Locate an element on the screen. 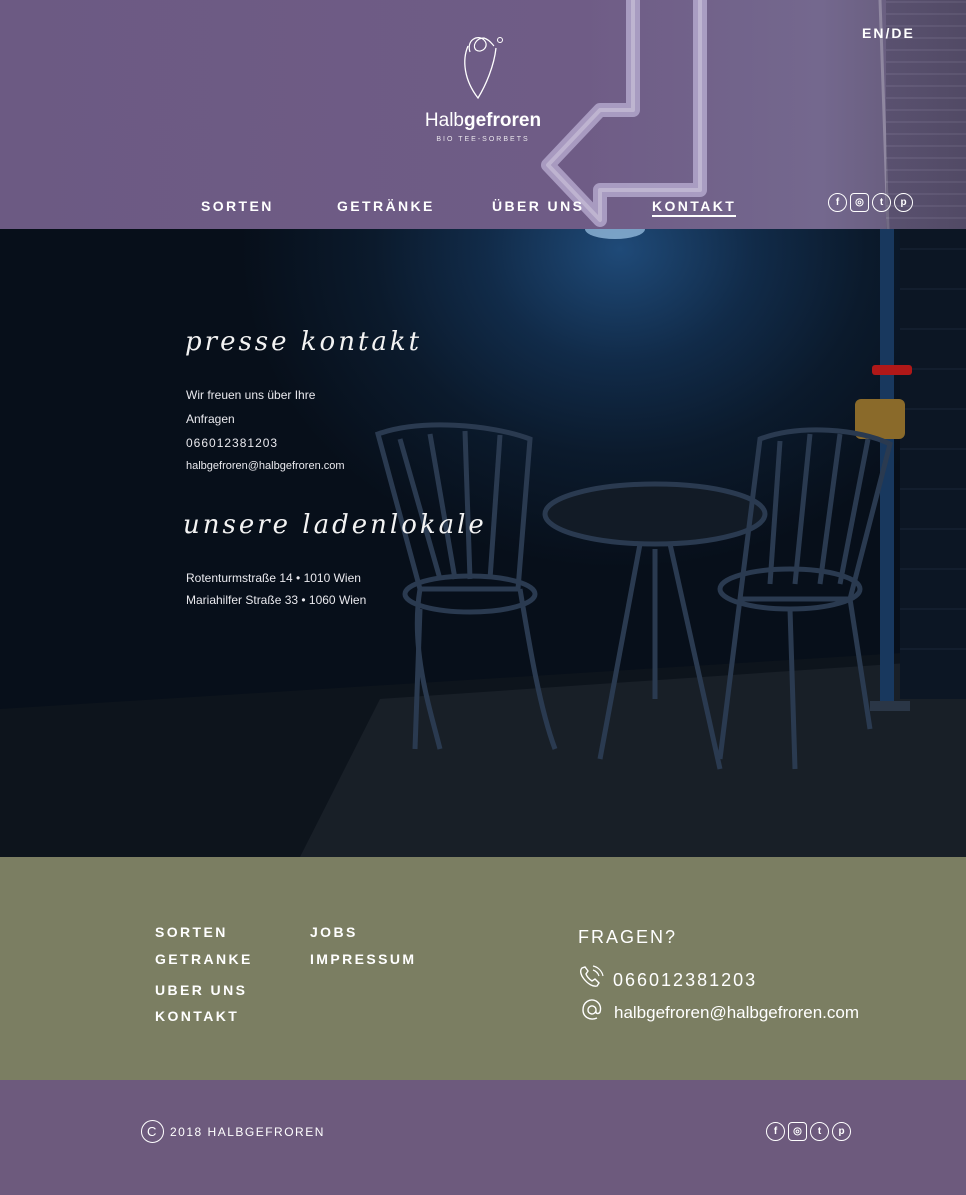 This screenshot has height=1195, width=966. phone-icon is located at coordinates (591, 976).